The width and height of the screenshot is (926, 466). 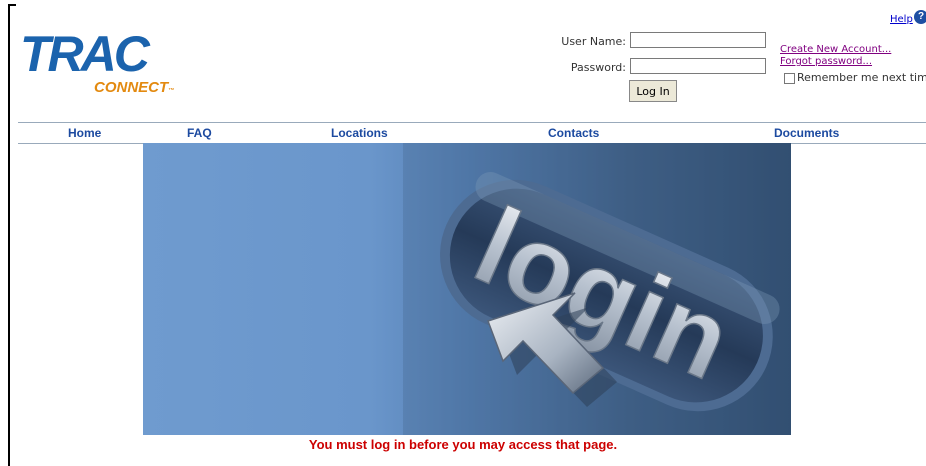 I want to click on main-nav: Home FAQ Locations Contacts Documents, so click(x=472, y=133).